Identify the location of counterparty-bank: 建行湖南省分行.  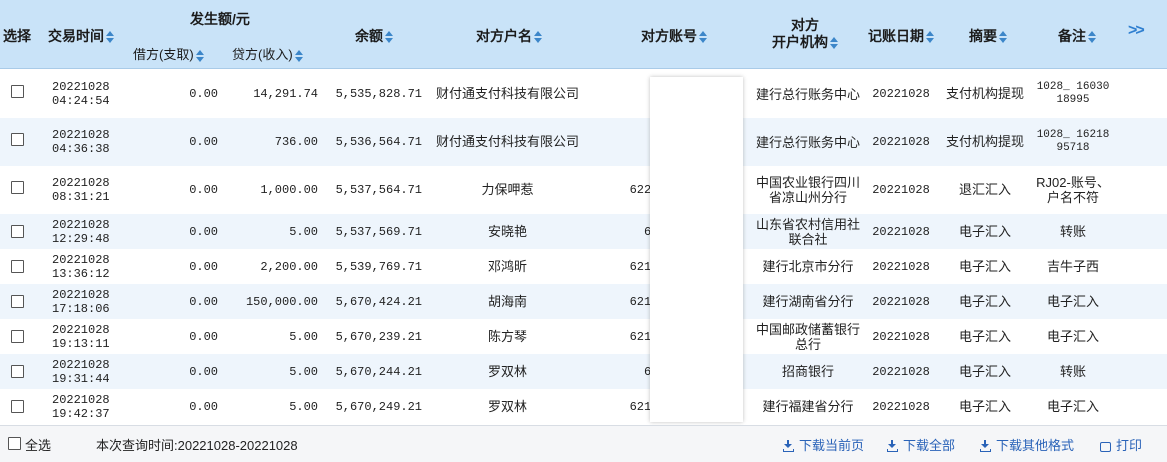
(808, 301).